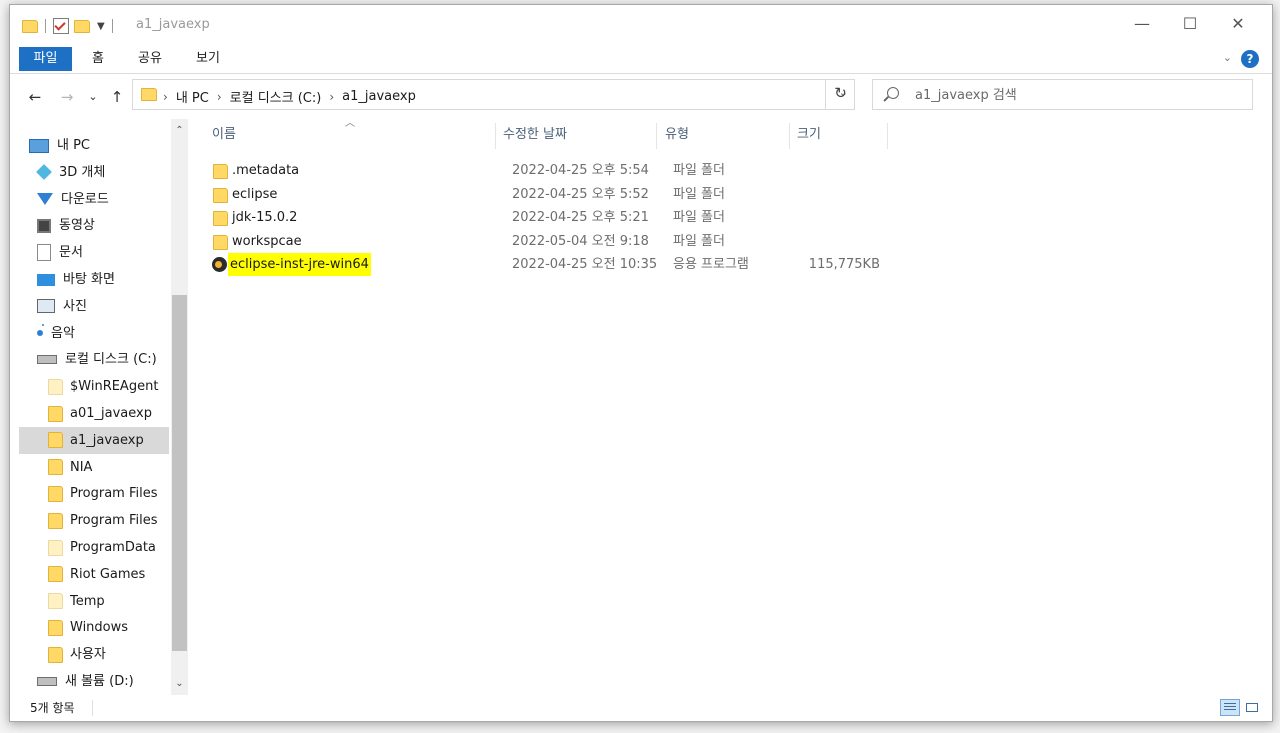 This screenshot has width=1280, height=733. Describe the element at coordinates (580, 194) in the screenshot. I see `file-date: 2022-04-25 오후 5:52` at that location.